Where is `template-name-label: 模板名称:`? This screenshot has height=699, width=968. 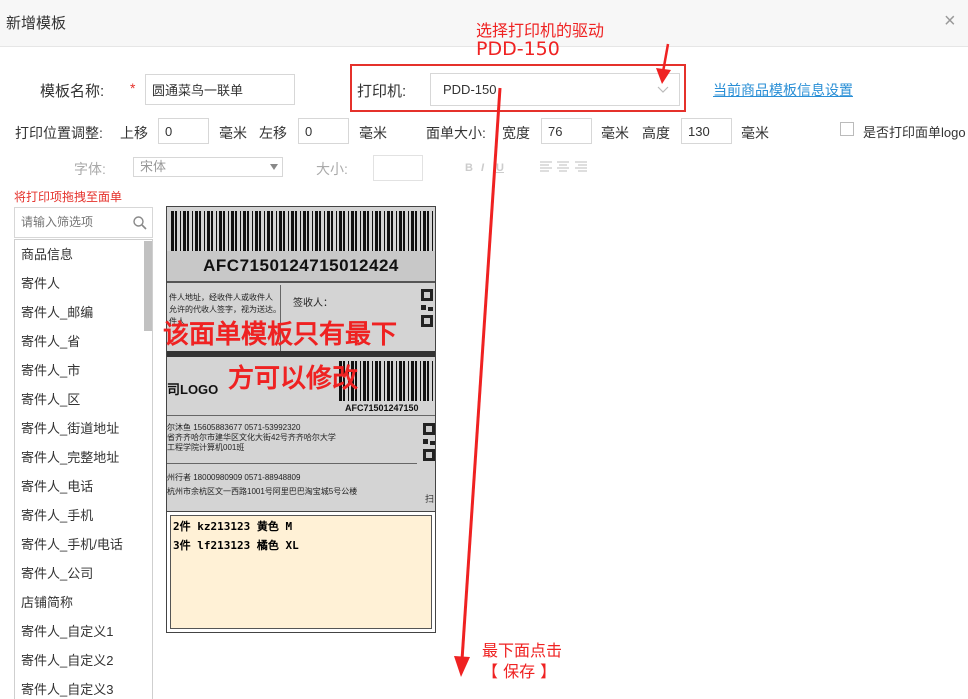 template-name-label: 模板名称: is located at coordinates (72, 91).